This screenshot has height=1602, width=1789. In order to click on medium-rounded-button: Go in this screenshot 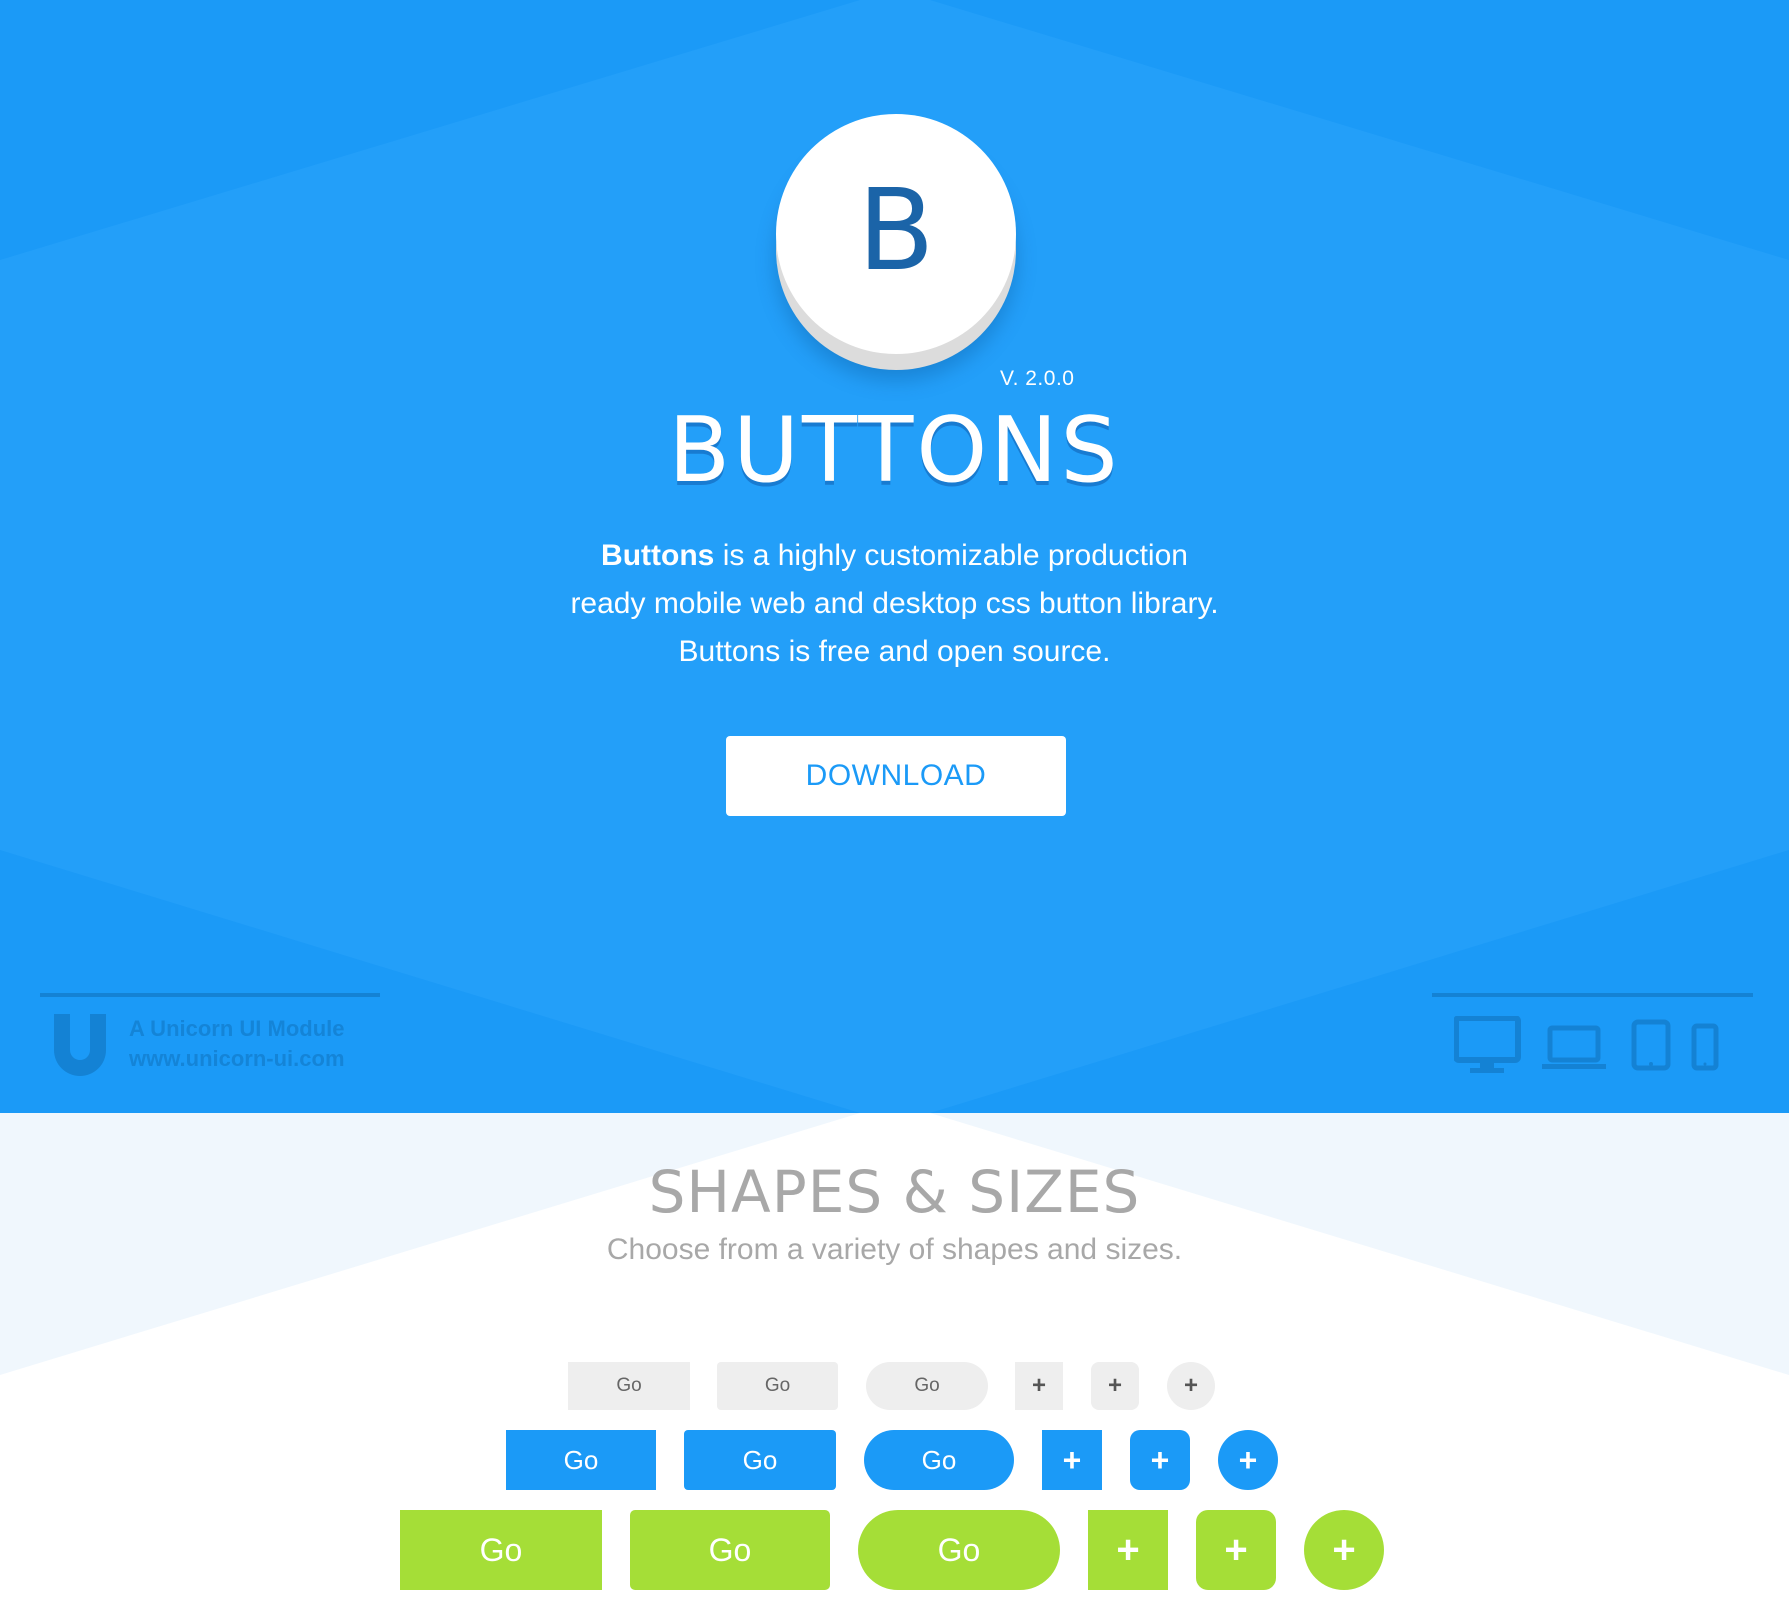, I will do `click(760, 1460)`.